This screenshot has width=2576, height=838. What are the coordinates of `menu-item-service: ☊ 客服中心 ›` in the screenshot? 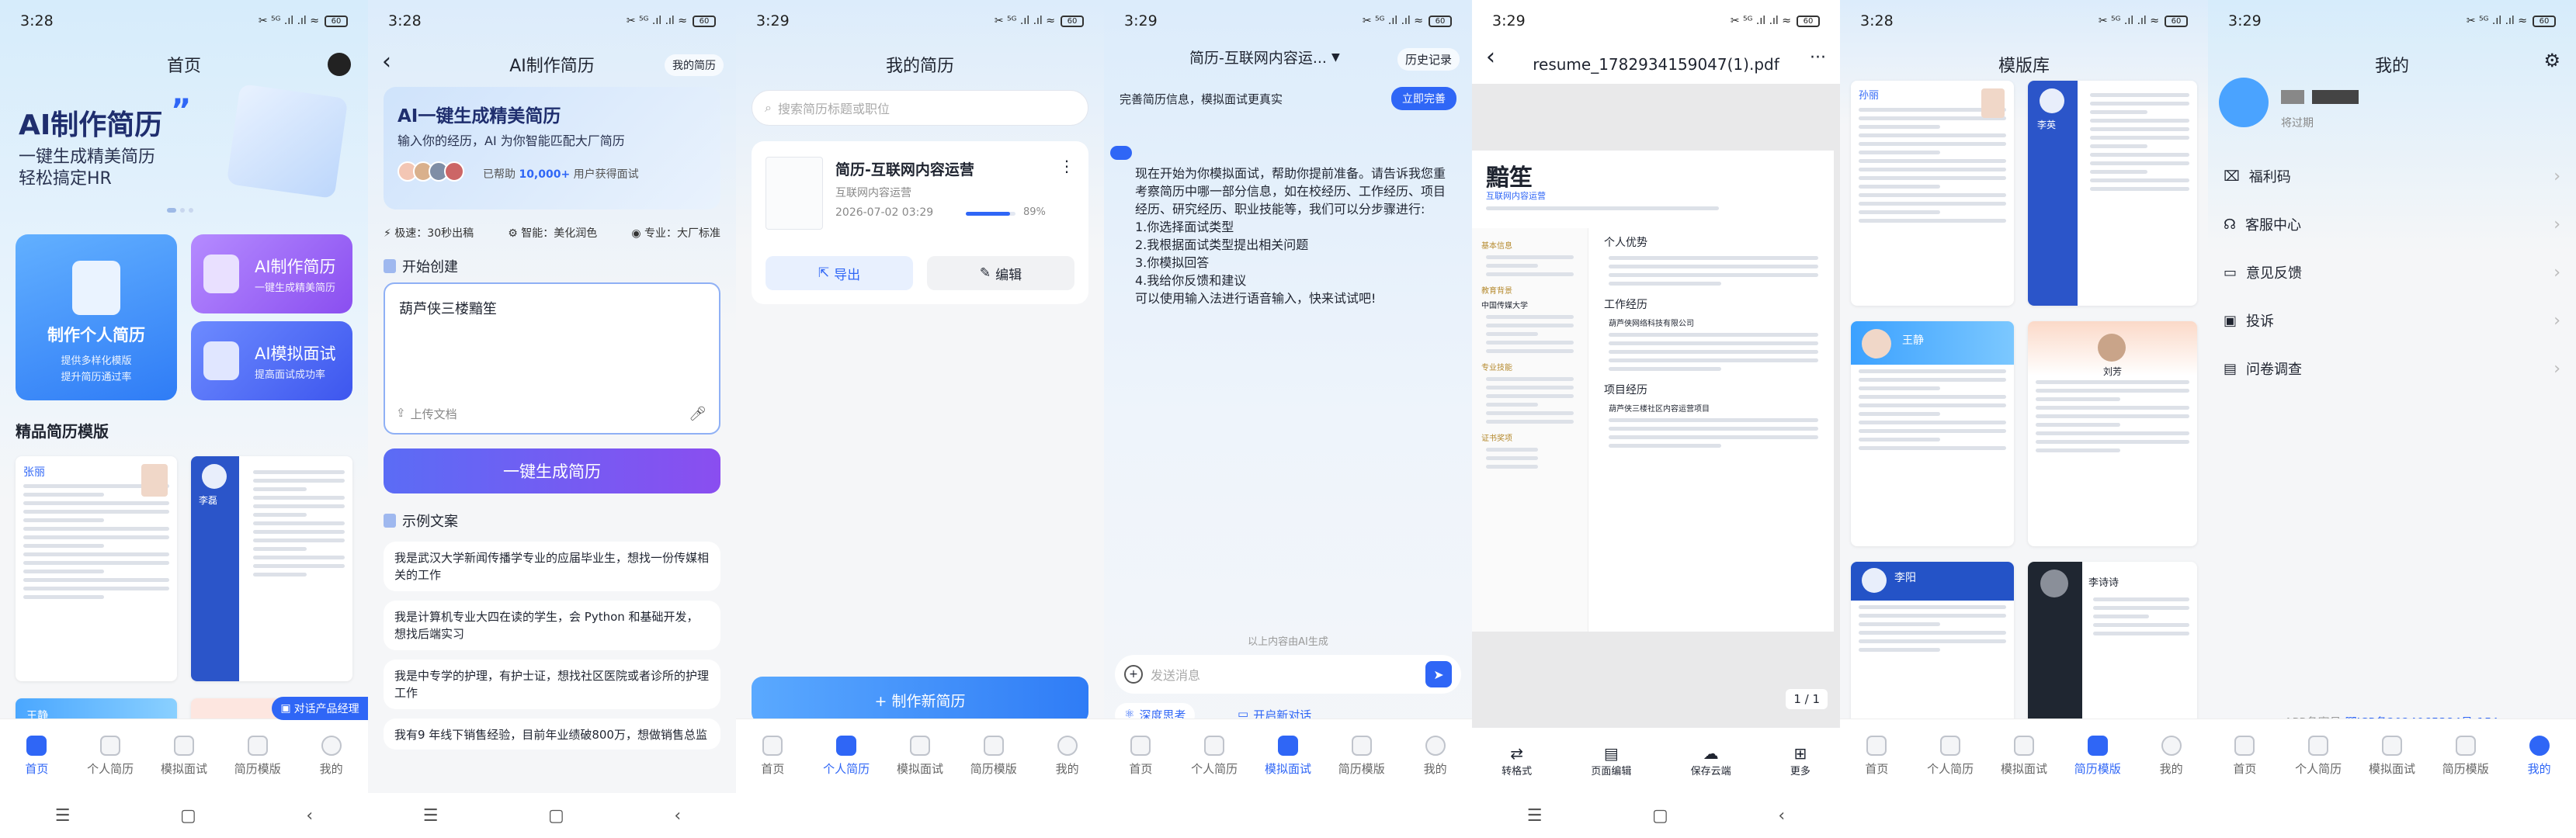 It's located at (2392, 224).